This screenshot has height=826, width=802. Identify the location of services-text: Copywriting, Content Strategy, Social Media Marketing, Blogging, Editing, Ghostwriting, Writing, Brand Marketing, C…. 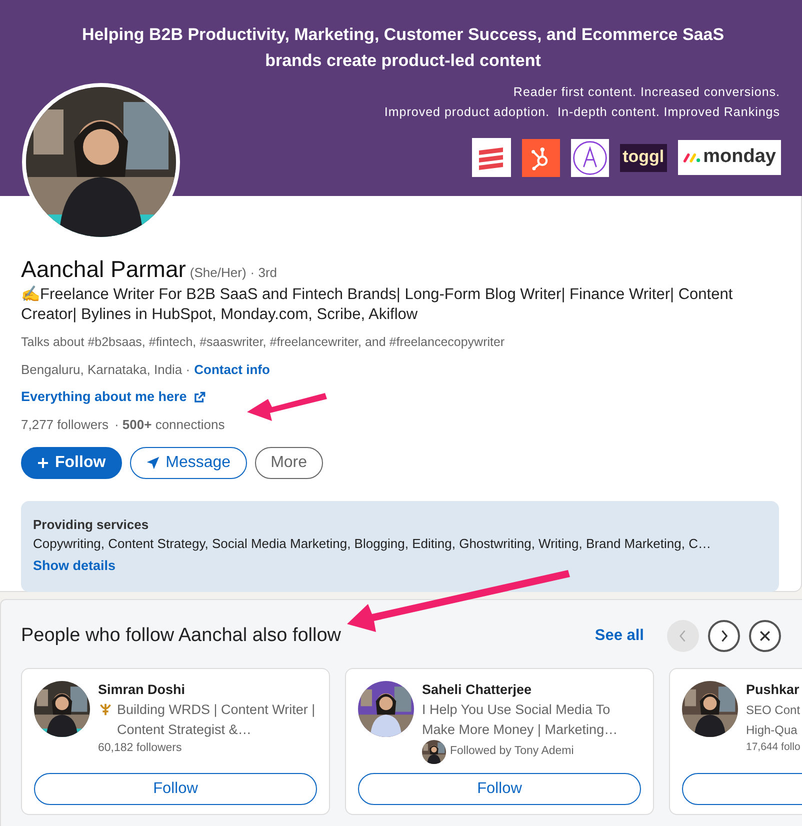
(372, 544).